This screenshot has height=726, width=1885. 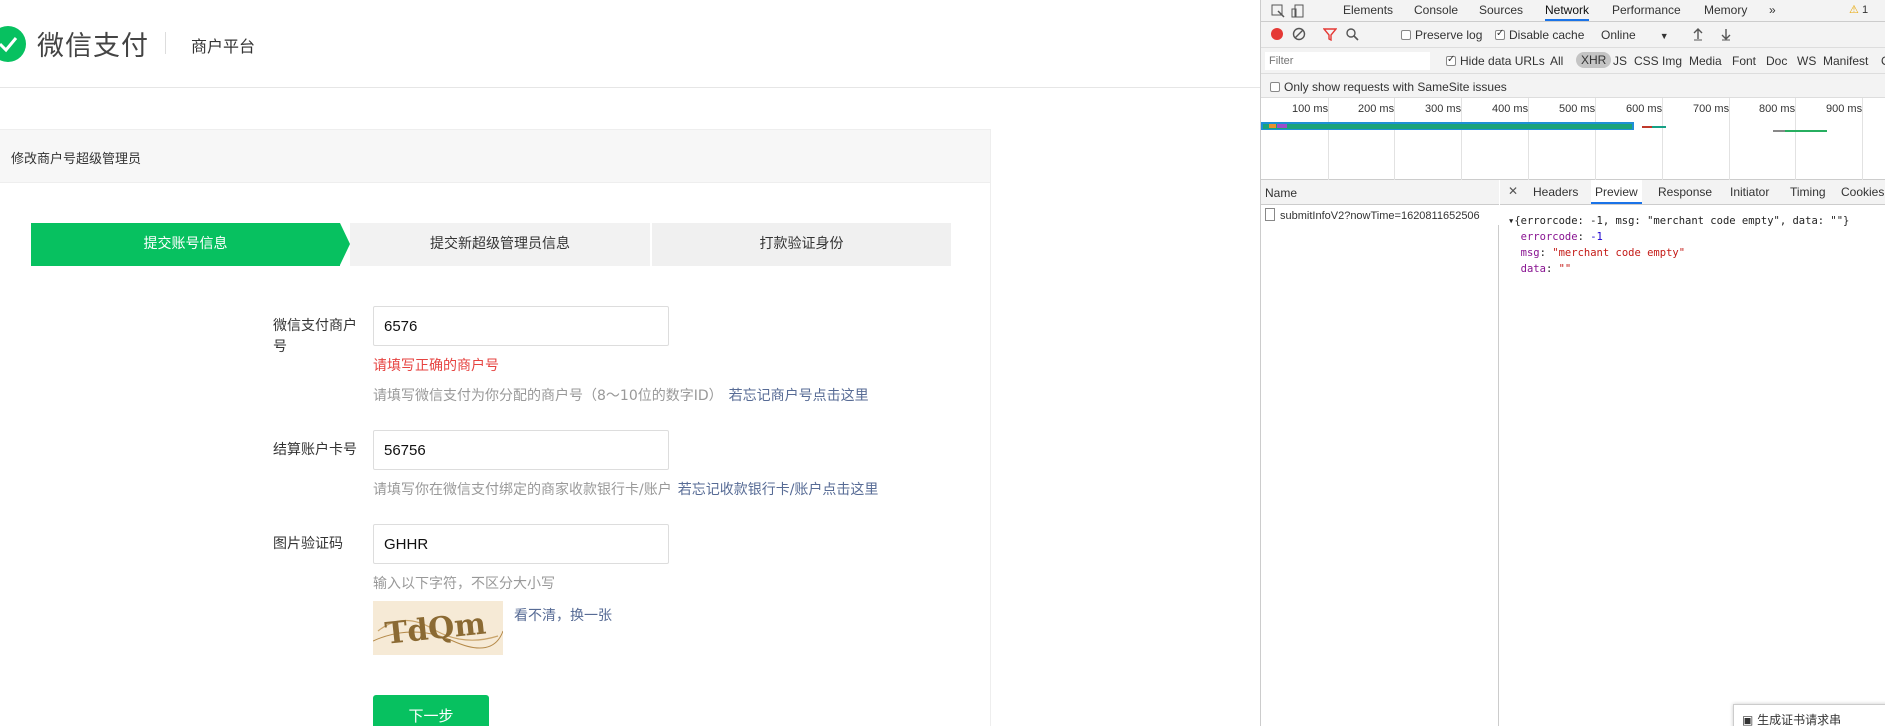 What do you see at coordinates (1567, 10) in the screenshot?
I see `tab-network: Network` at bounding box center [1567, 10].